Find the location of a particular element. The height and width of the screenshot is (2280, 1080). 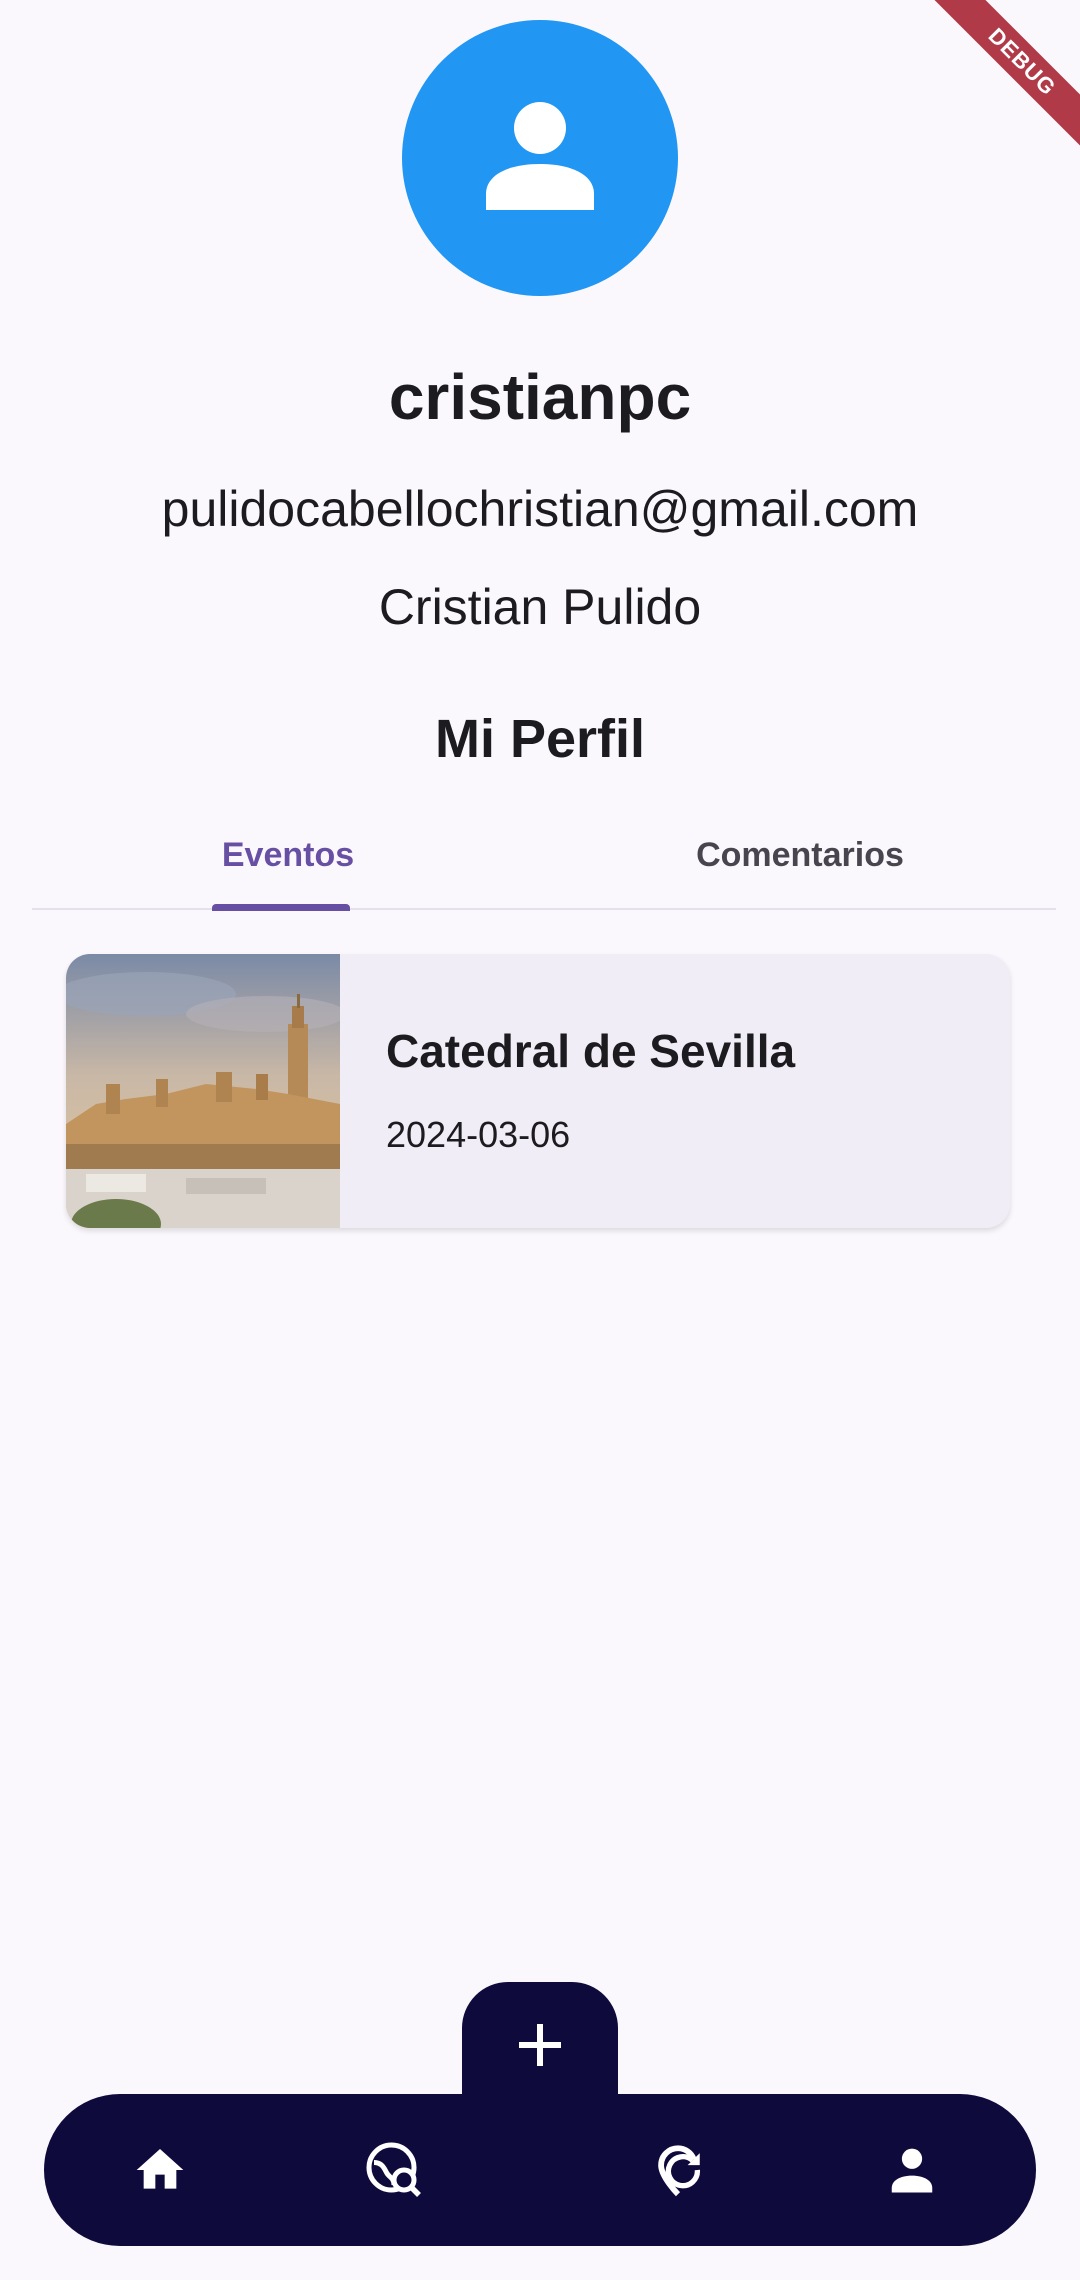

explore-search-icon is located at coordinates (393, 2169).